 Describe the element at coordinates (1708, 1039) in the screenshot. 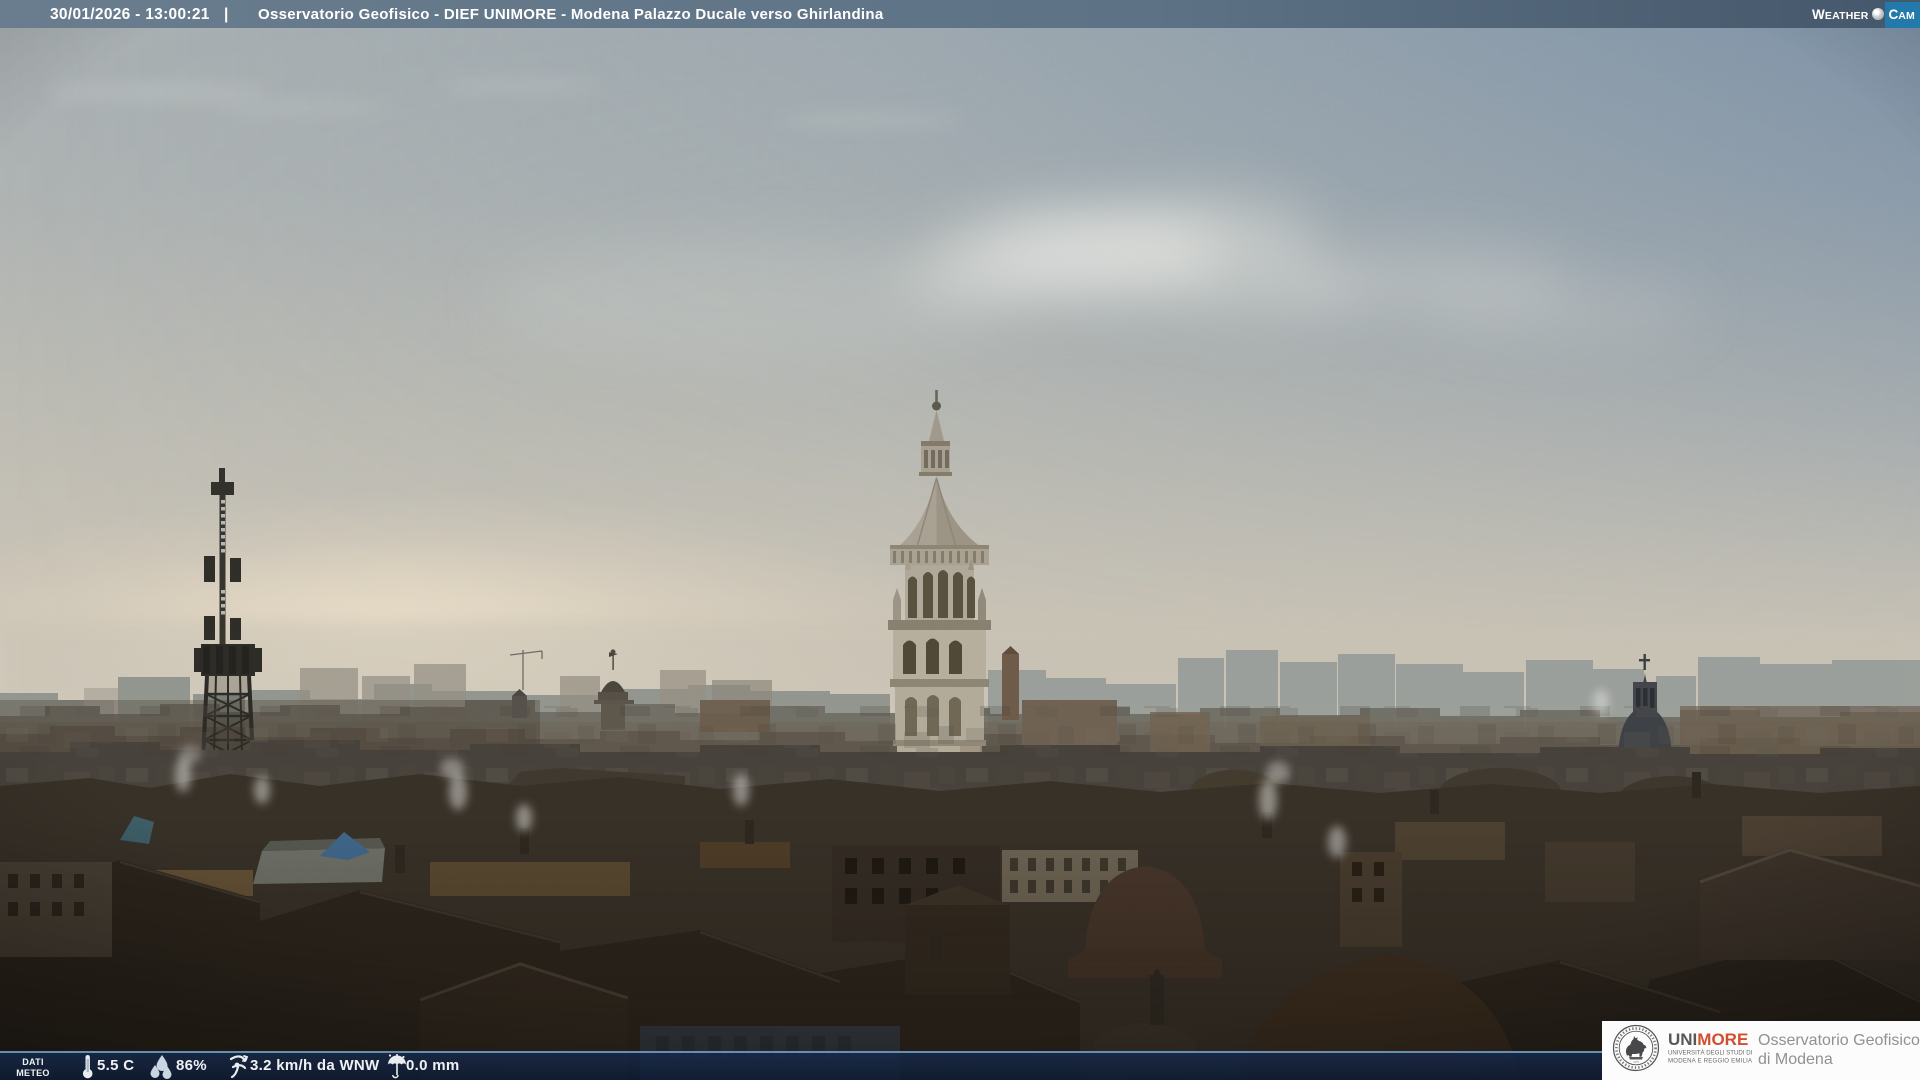

I see `svg-text: UNIMORE` at that location.